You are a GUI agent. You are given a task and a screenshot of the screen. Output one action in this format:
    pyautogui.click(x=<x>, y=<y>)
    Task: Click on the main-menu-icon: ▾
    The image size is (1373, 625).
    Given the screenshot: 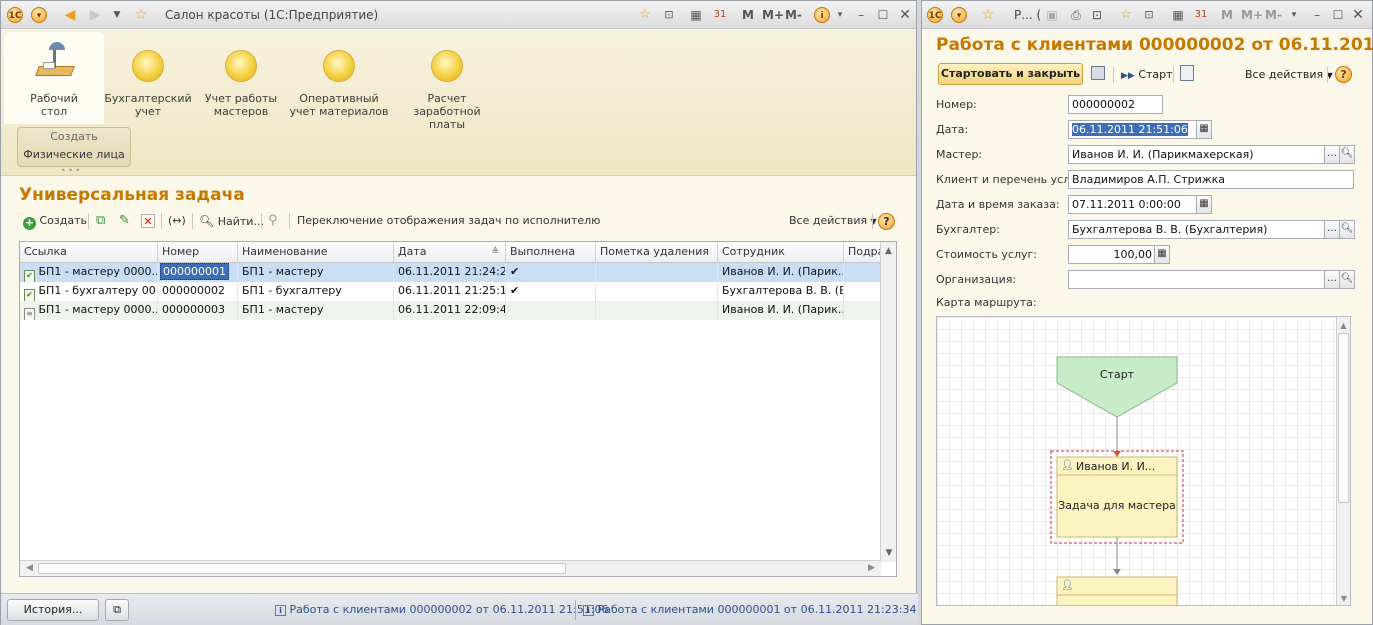 What is the action you would take?
    pyautogui.click(x=39, y=15)
    